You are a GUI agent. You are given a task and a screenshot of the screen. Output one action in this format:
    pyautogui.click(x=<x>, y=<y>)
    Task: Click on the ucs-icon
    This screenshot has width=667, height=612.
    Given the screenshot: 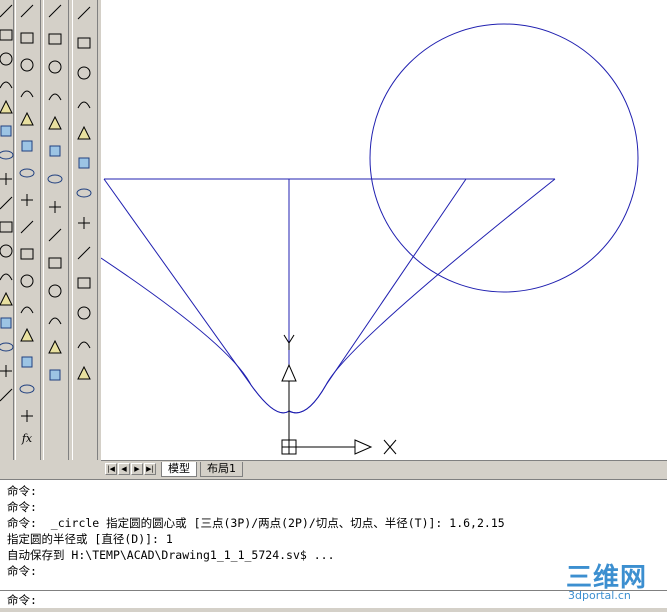 What is the action you would take?
    pyautogui.click(x=339, y=394)
    